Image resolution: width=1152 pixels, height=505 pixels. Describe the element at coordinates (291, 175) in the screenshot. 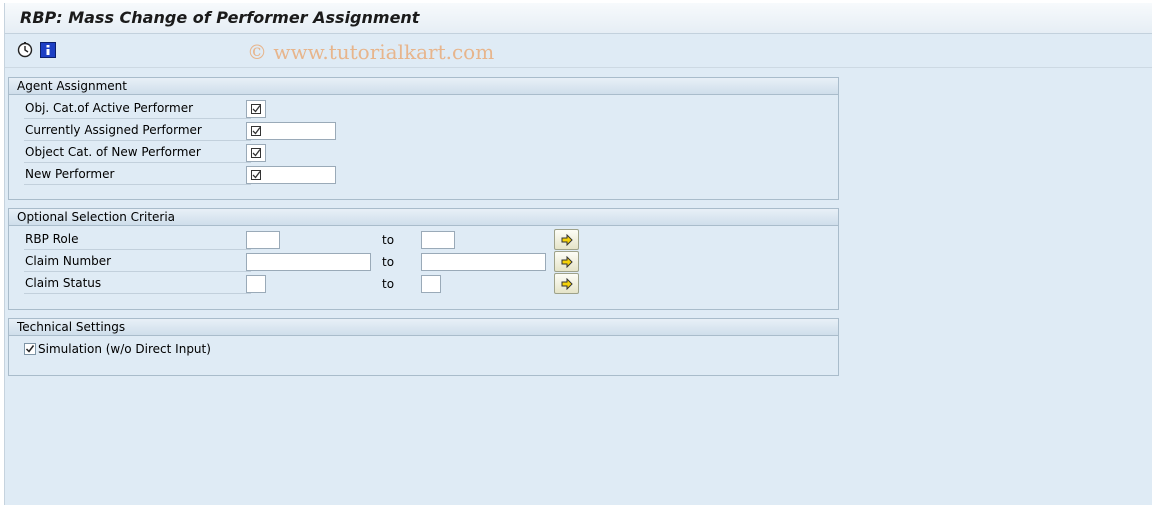

I see `new-performer-field` at that location.